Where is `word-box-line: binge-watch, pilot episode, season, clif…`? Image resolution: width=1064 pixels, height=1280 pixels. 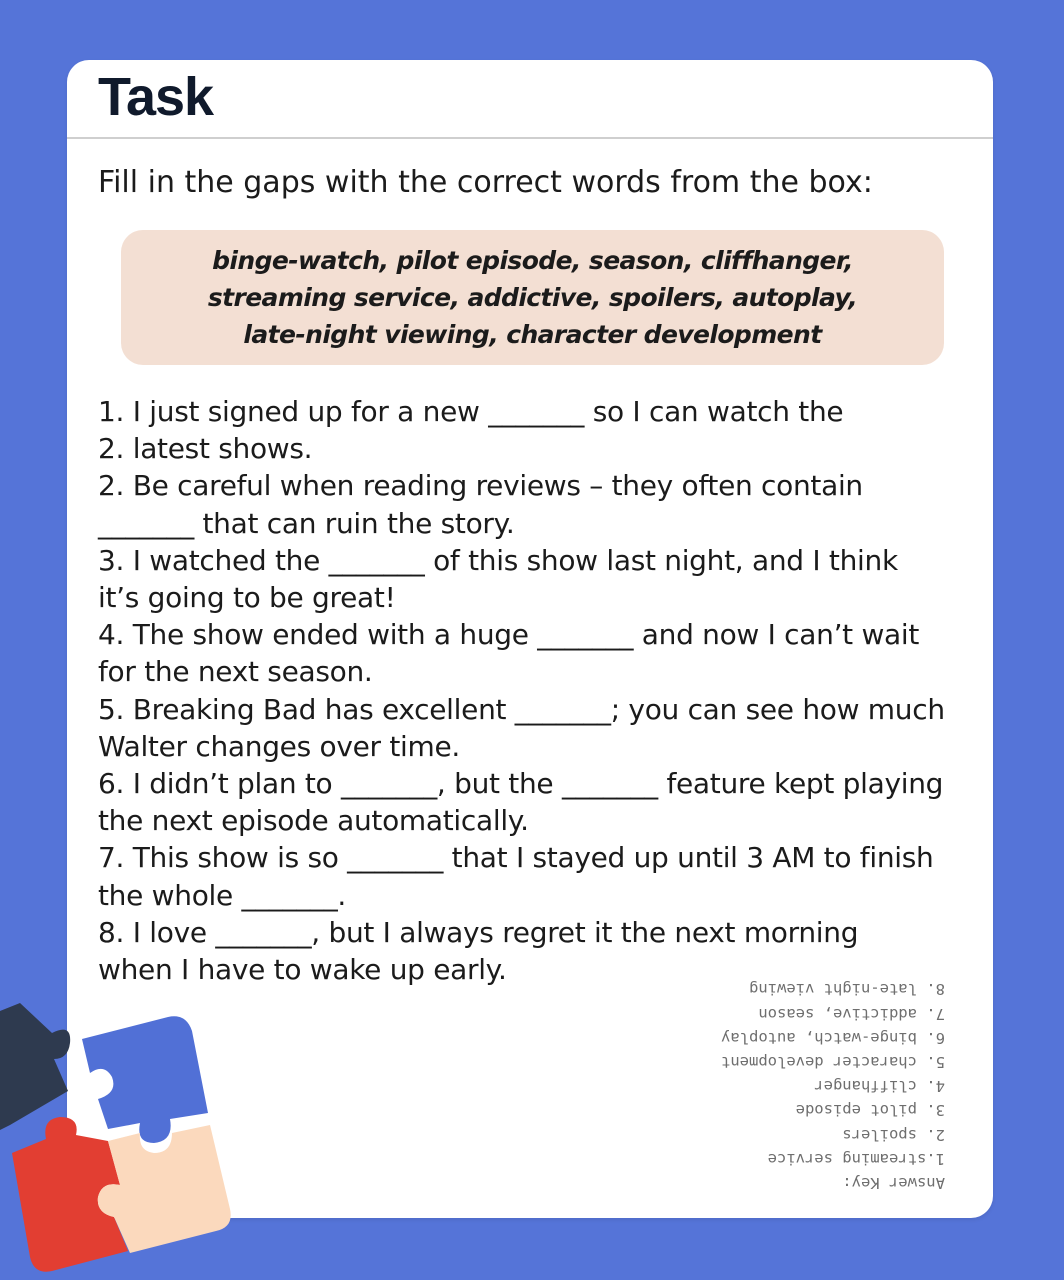
word-box-line: binge-watch, pilot episode, season, clif… is located at coordinates (532, 260).